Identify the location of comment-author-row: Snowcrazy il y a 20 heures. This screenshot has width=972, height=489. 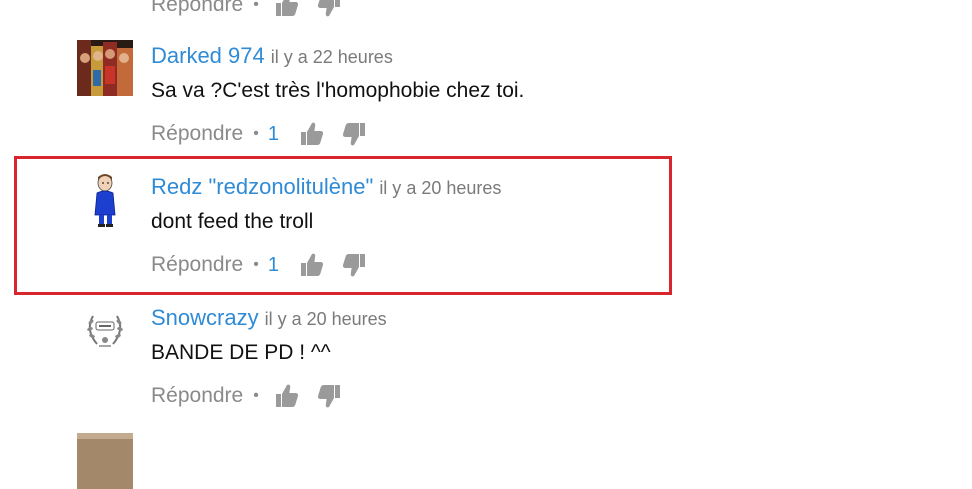
(269, 318).